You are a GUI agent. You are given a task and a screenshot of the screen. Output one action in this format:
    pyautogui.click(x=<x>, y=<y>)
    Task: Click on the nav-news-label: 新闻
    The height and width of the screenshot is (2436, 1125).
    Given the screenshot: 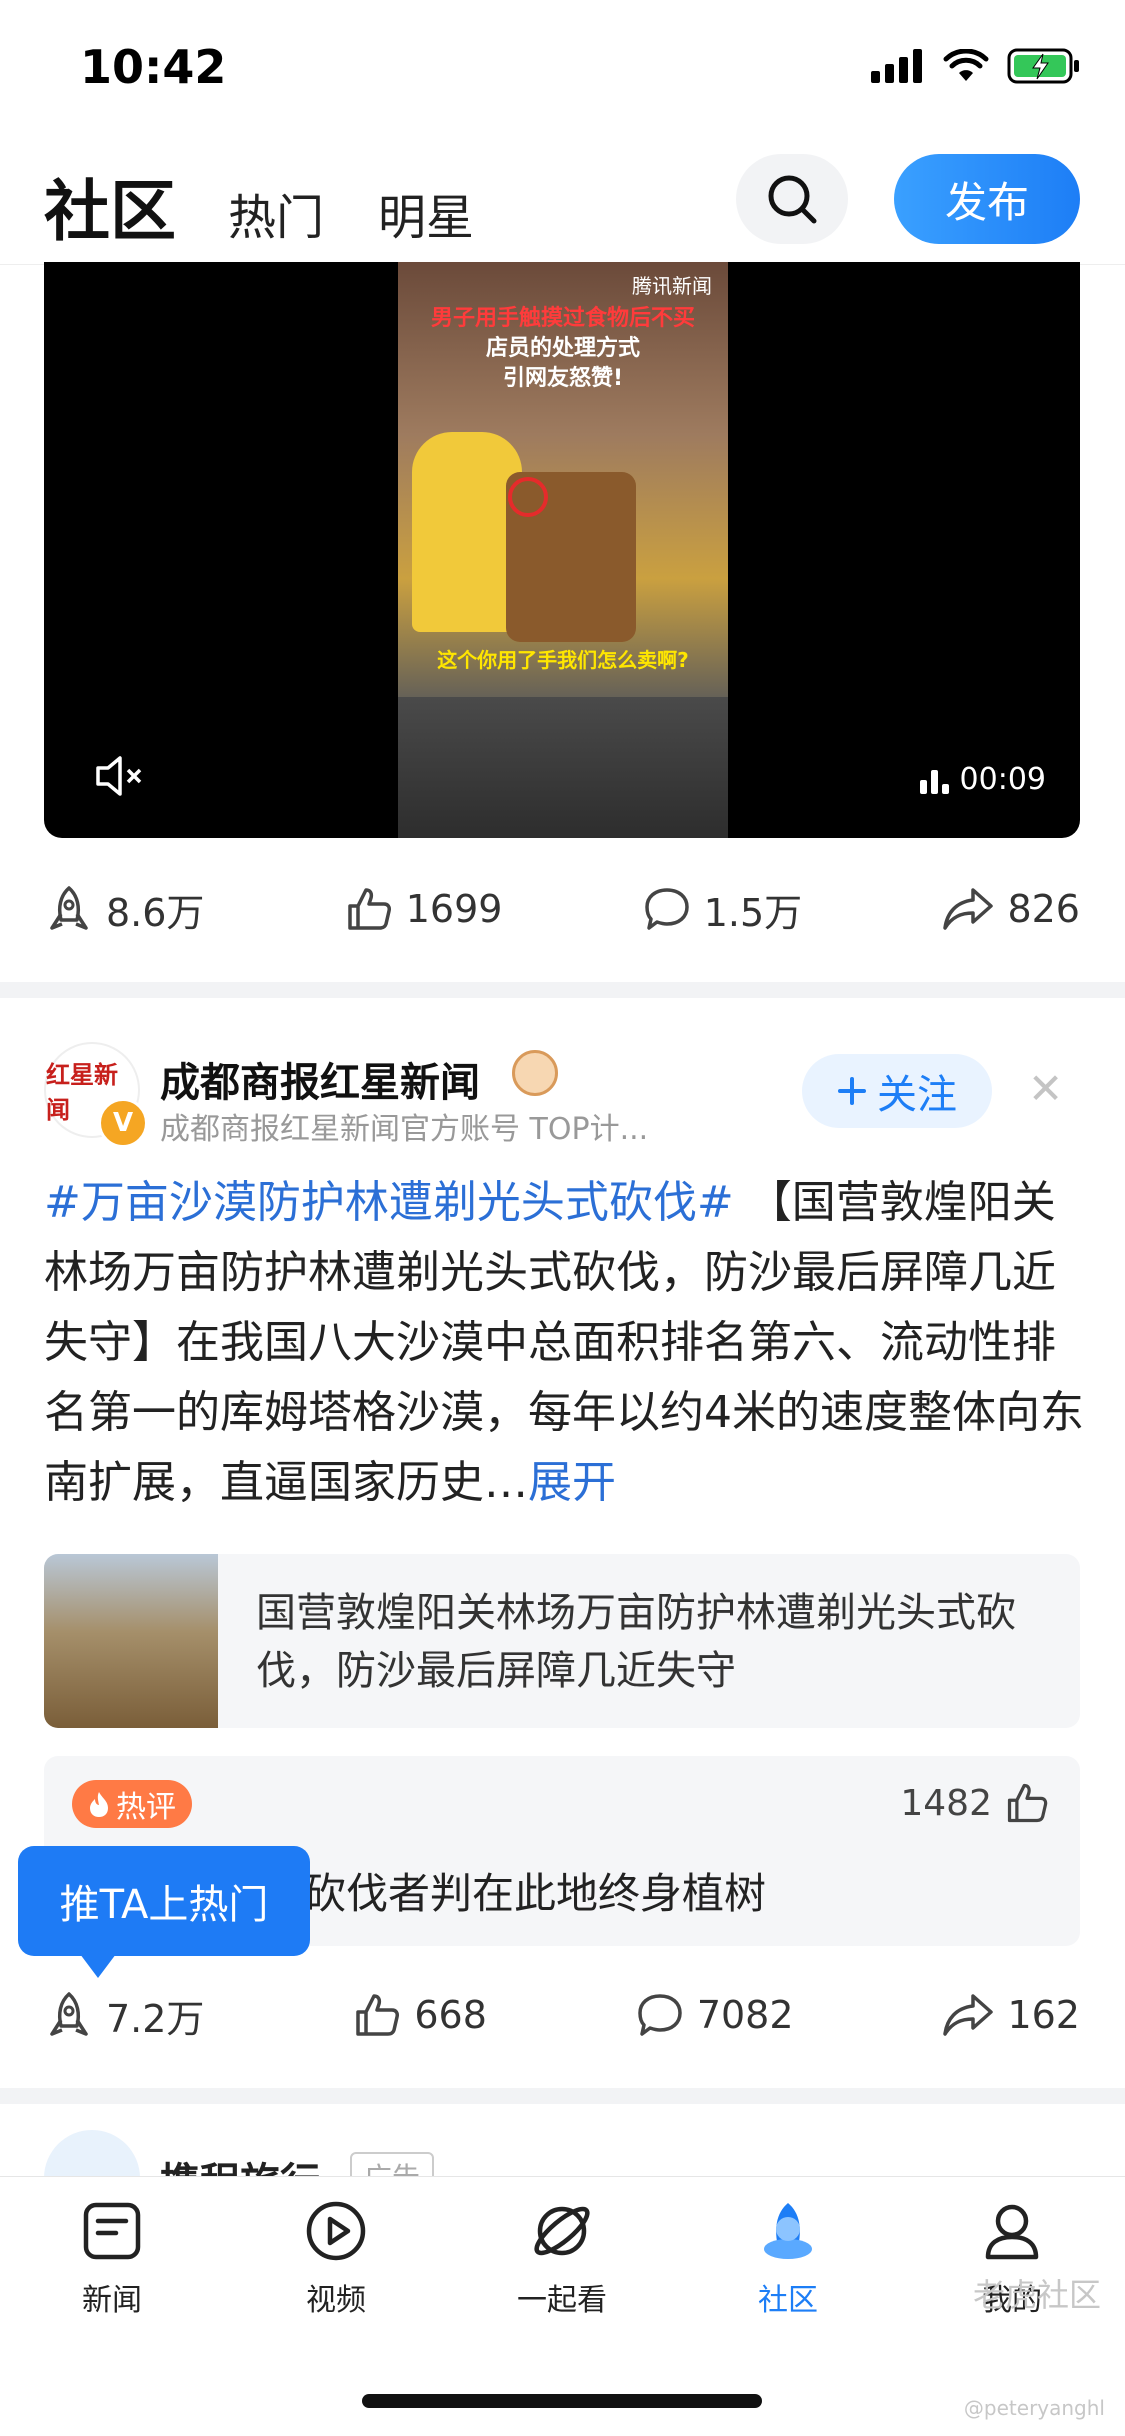 What is the action you would take?
    pyautogui.click(x=112, y=2300)
    